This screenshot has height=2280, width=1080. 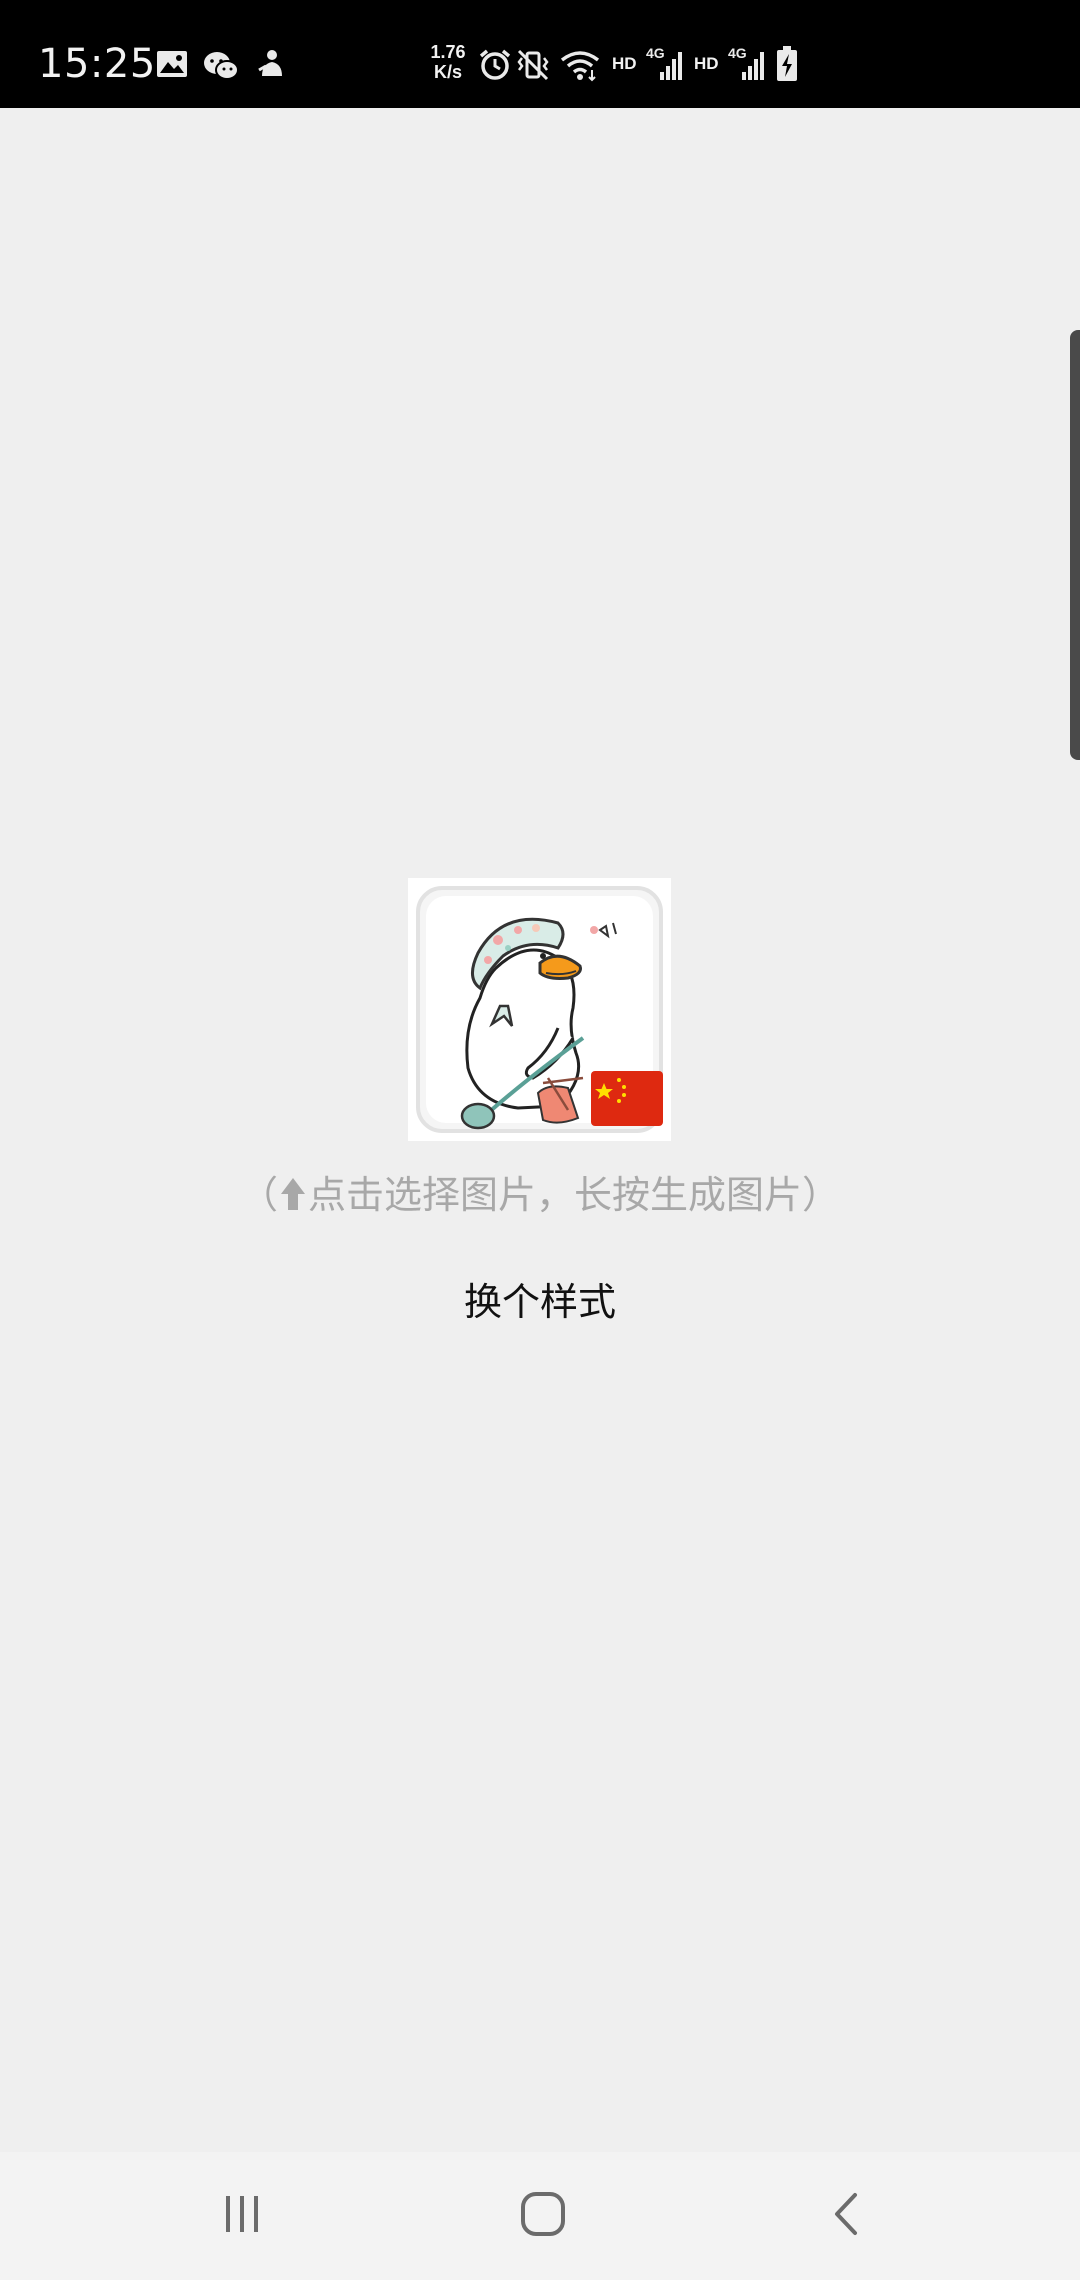 I want to click on back-icon, so click(x=846, y=2216).